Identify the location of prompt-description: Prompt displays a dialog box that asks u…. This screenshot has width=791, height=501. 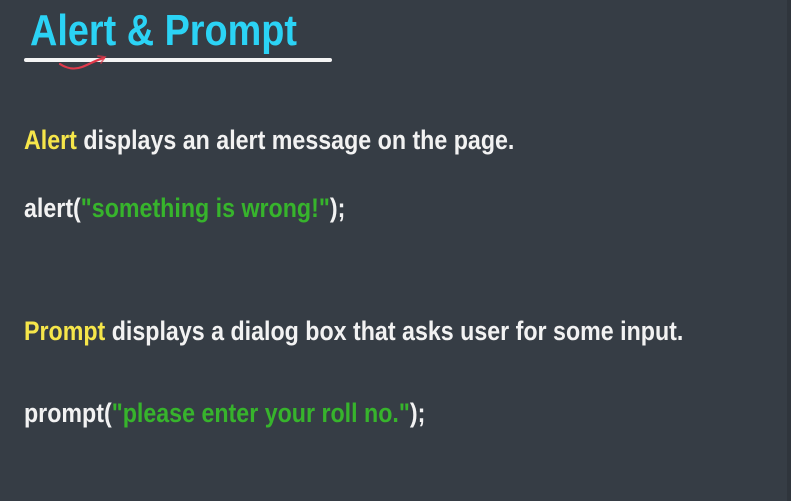
(353, 331).